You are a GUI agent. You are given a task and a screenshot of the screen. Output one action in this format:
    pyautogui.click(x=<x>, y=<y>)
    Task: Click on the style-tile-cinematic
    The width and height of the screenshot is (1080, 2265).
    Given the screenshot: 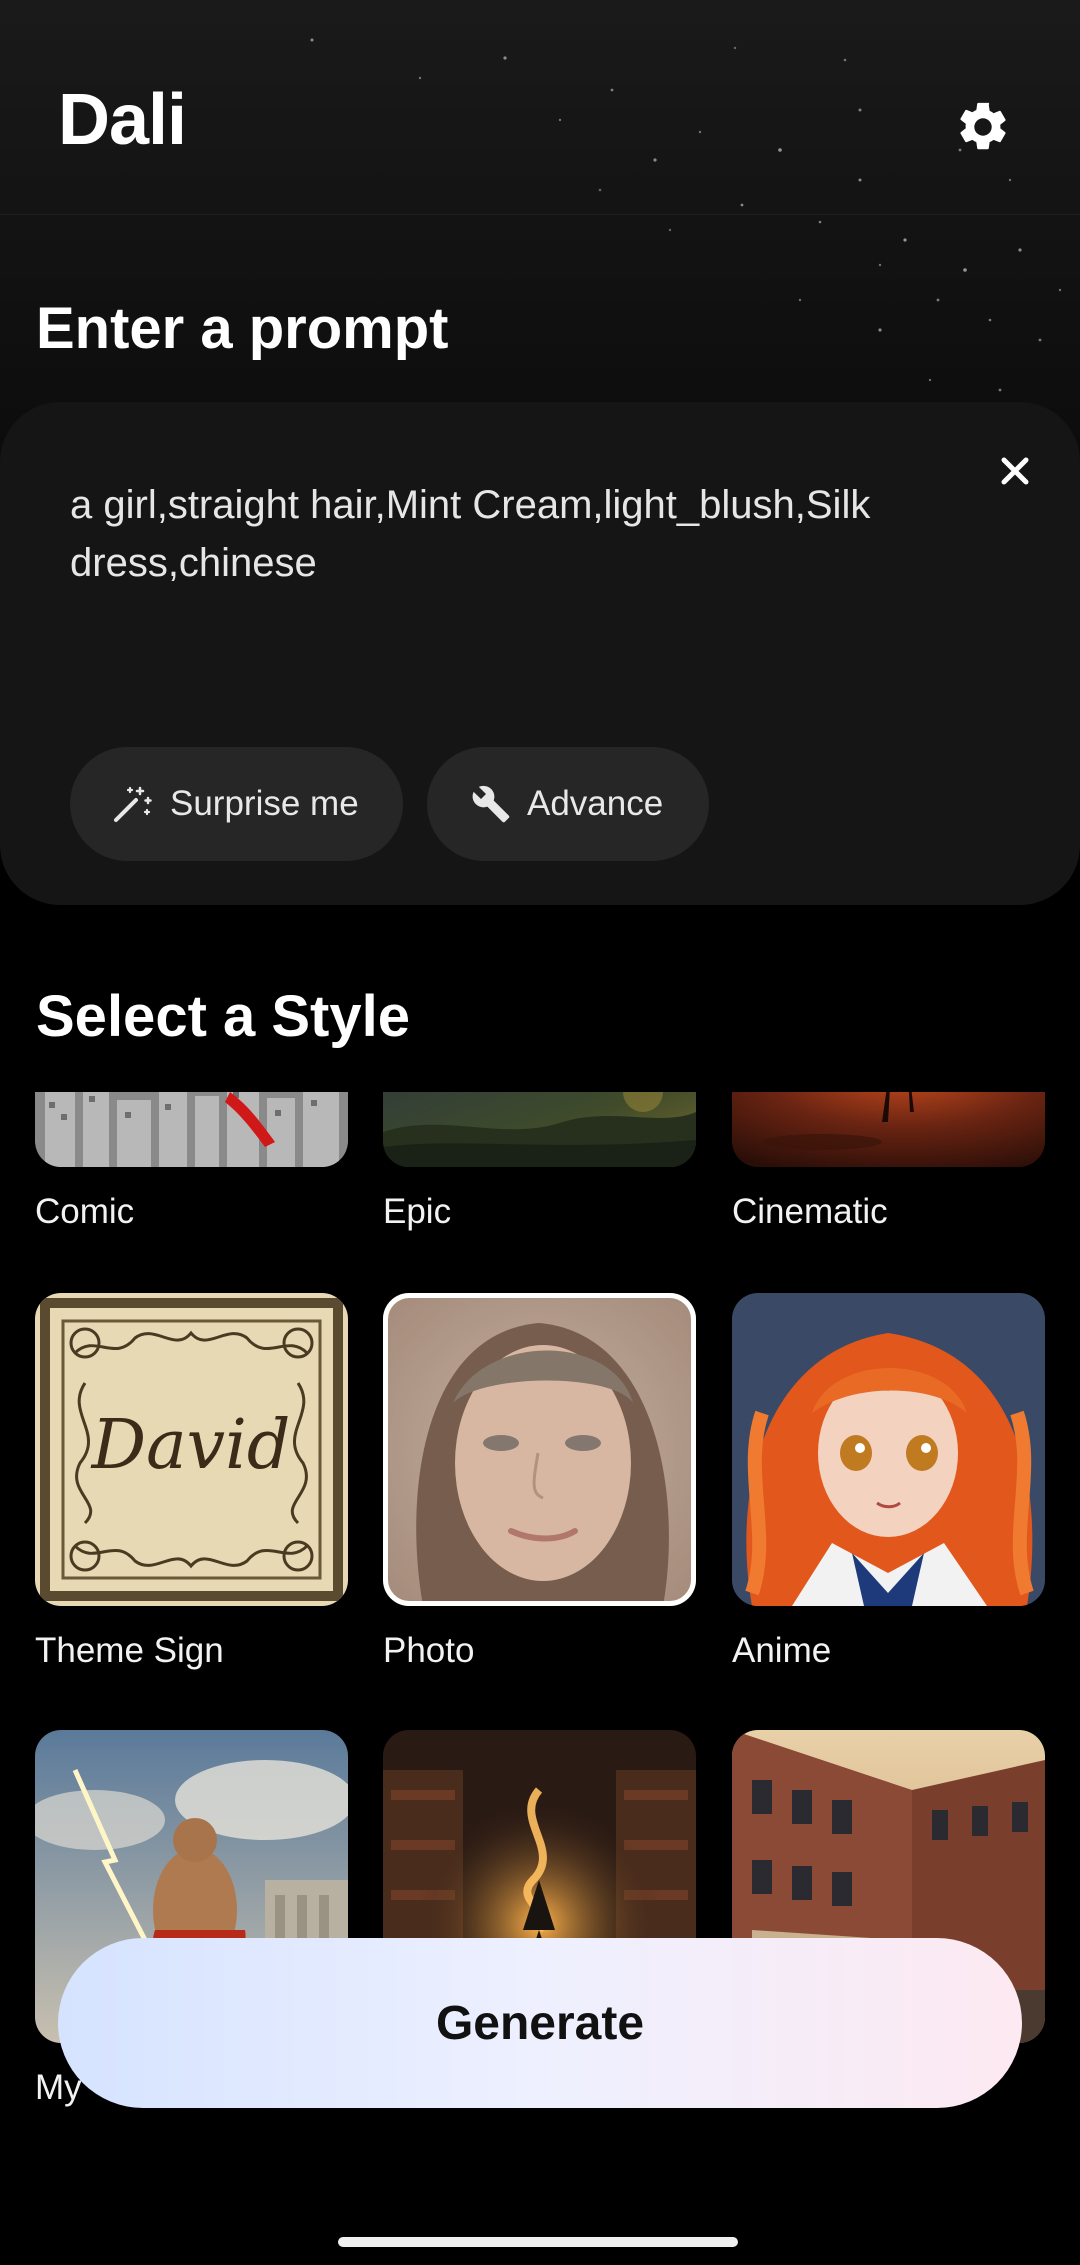 What is the action you would take?
    pyautogui.click(x=888, y=1129)
    